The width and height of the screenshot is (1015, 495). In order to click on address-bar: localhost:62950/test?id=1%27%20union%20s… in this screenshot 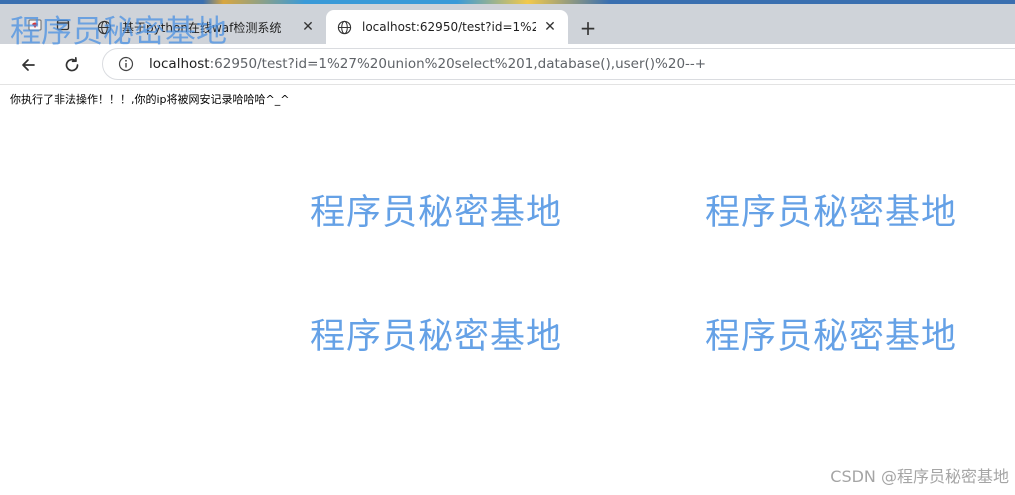, I will do `click(558, 64)`.